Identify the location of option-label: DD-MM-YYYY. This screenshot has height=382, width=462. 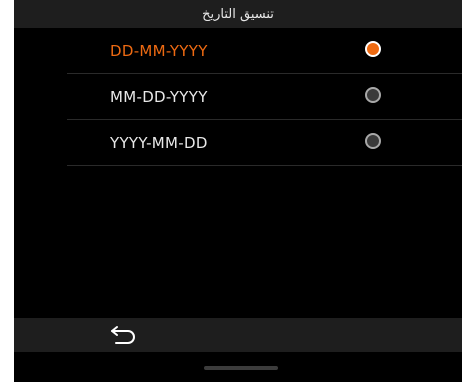
(159, 51).